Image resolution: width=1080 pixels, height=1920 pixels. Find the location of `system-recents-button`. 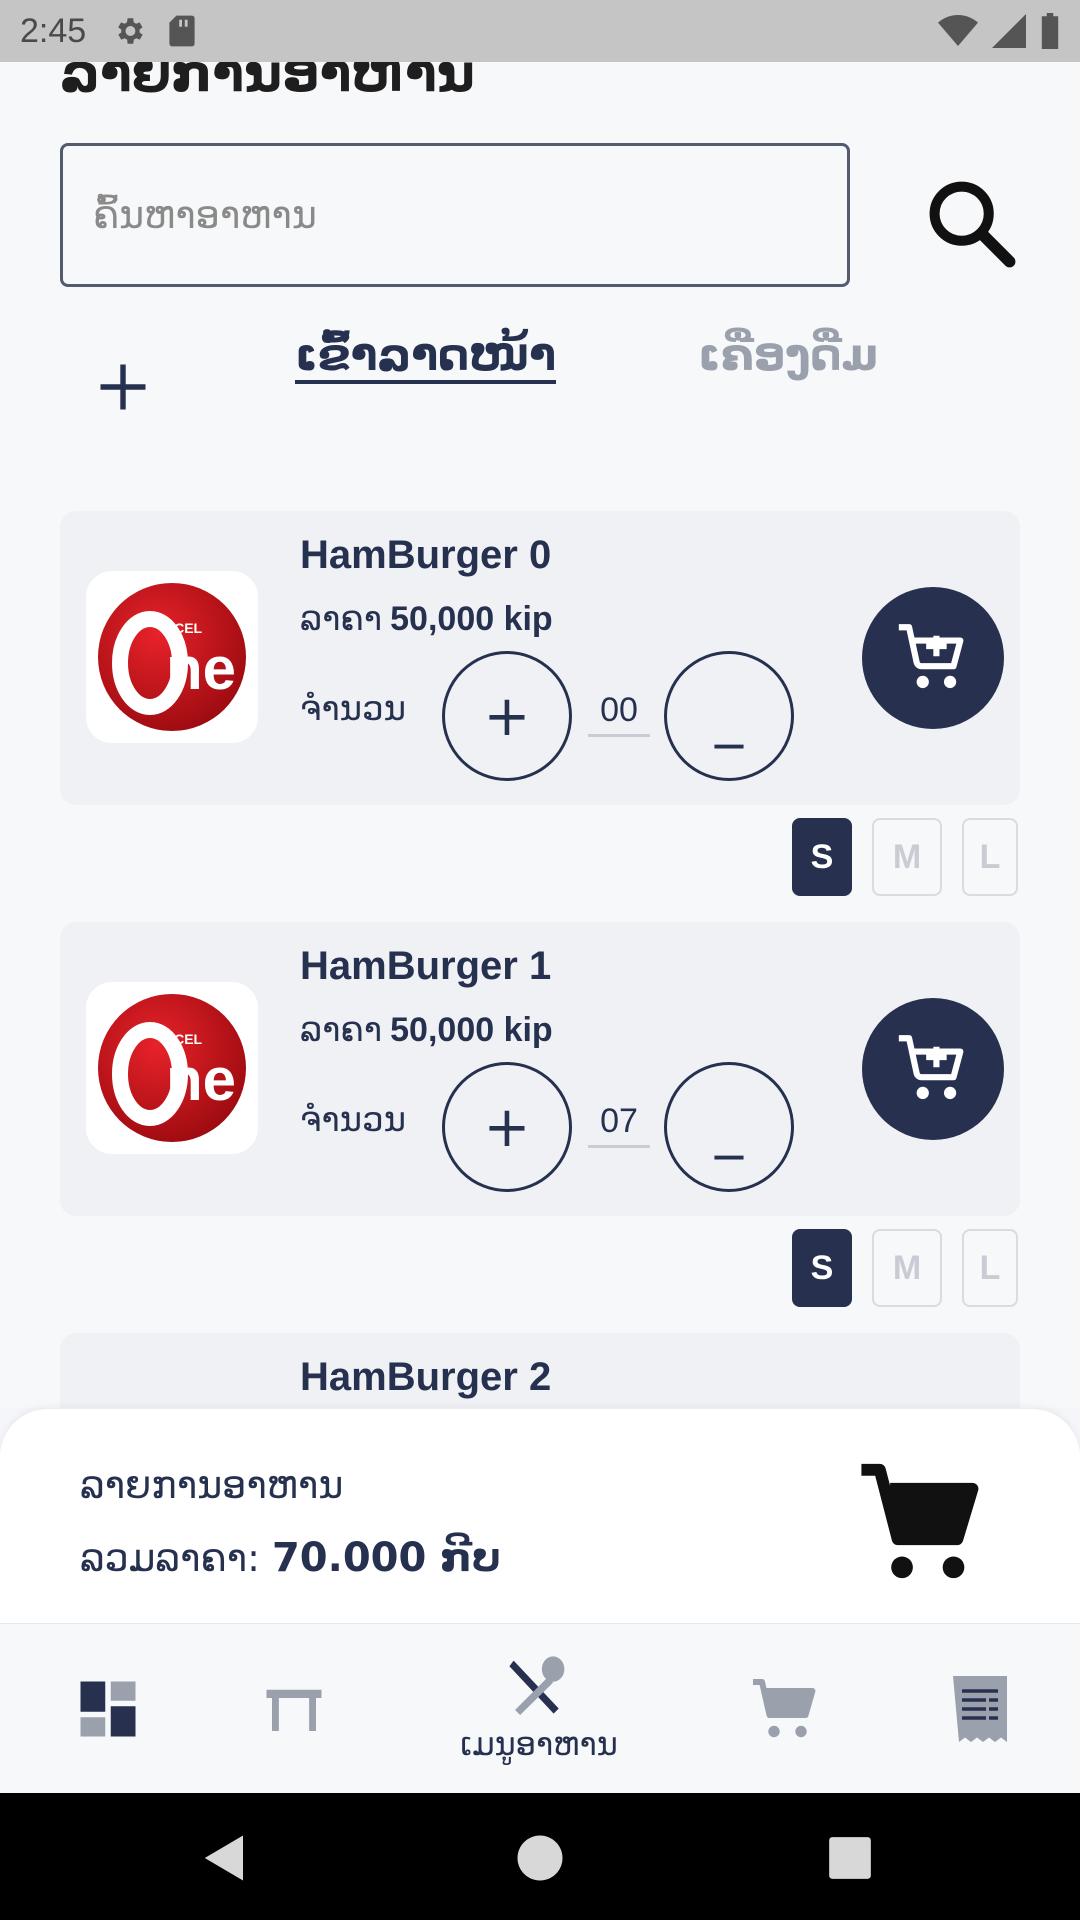

system-recents-button is located at coordinates (850, 1858).